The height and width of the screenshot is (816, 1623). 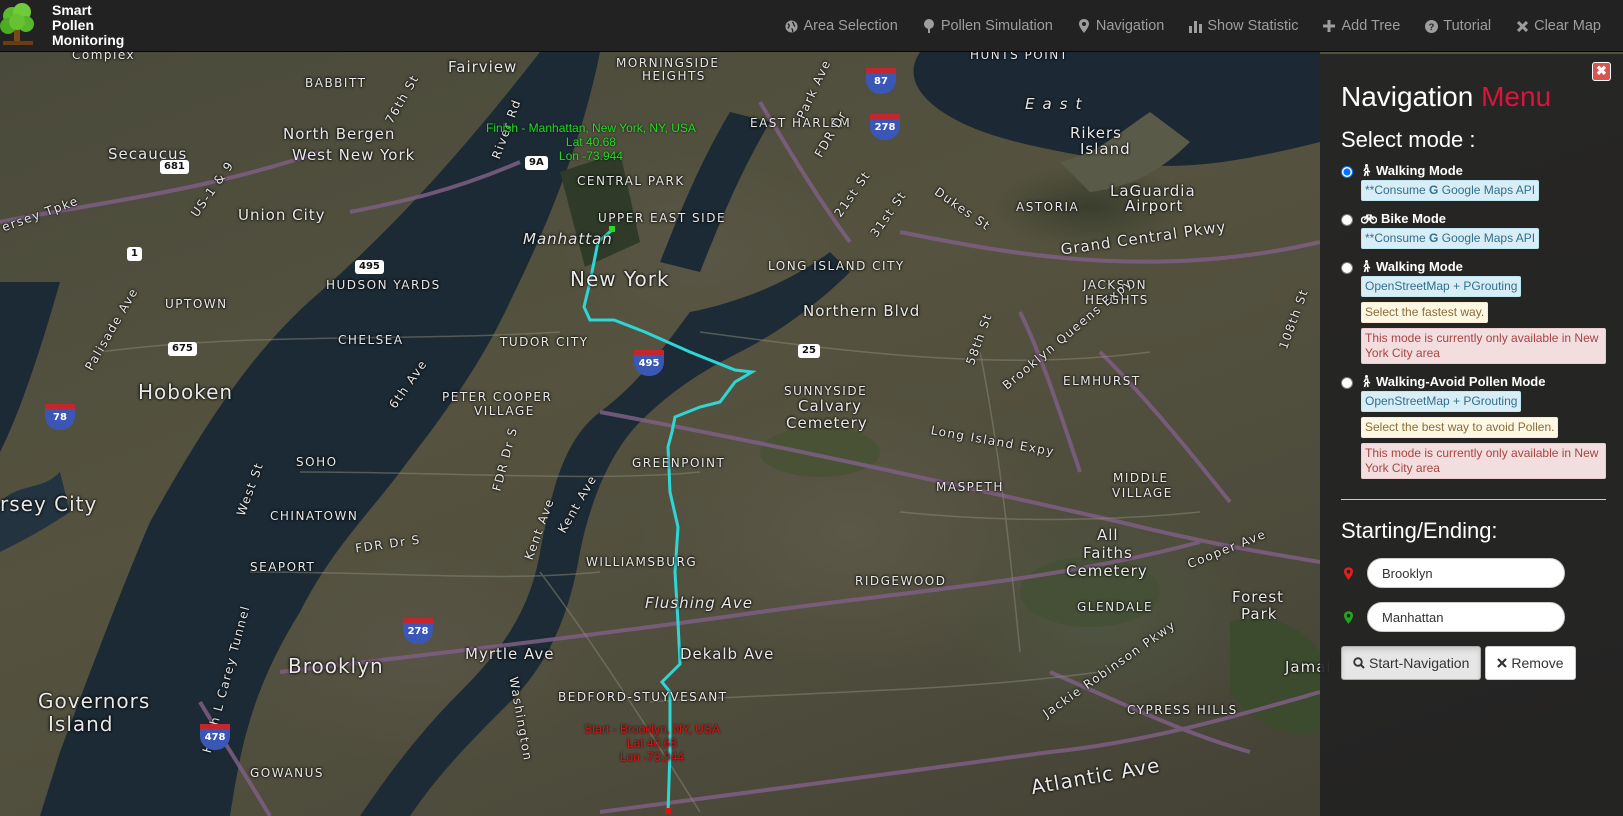 What do you see at coordinates (215, 737) in the screenshot?
I see `highway-shield-478: 478` at bounding box center [215, 737].